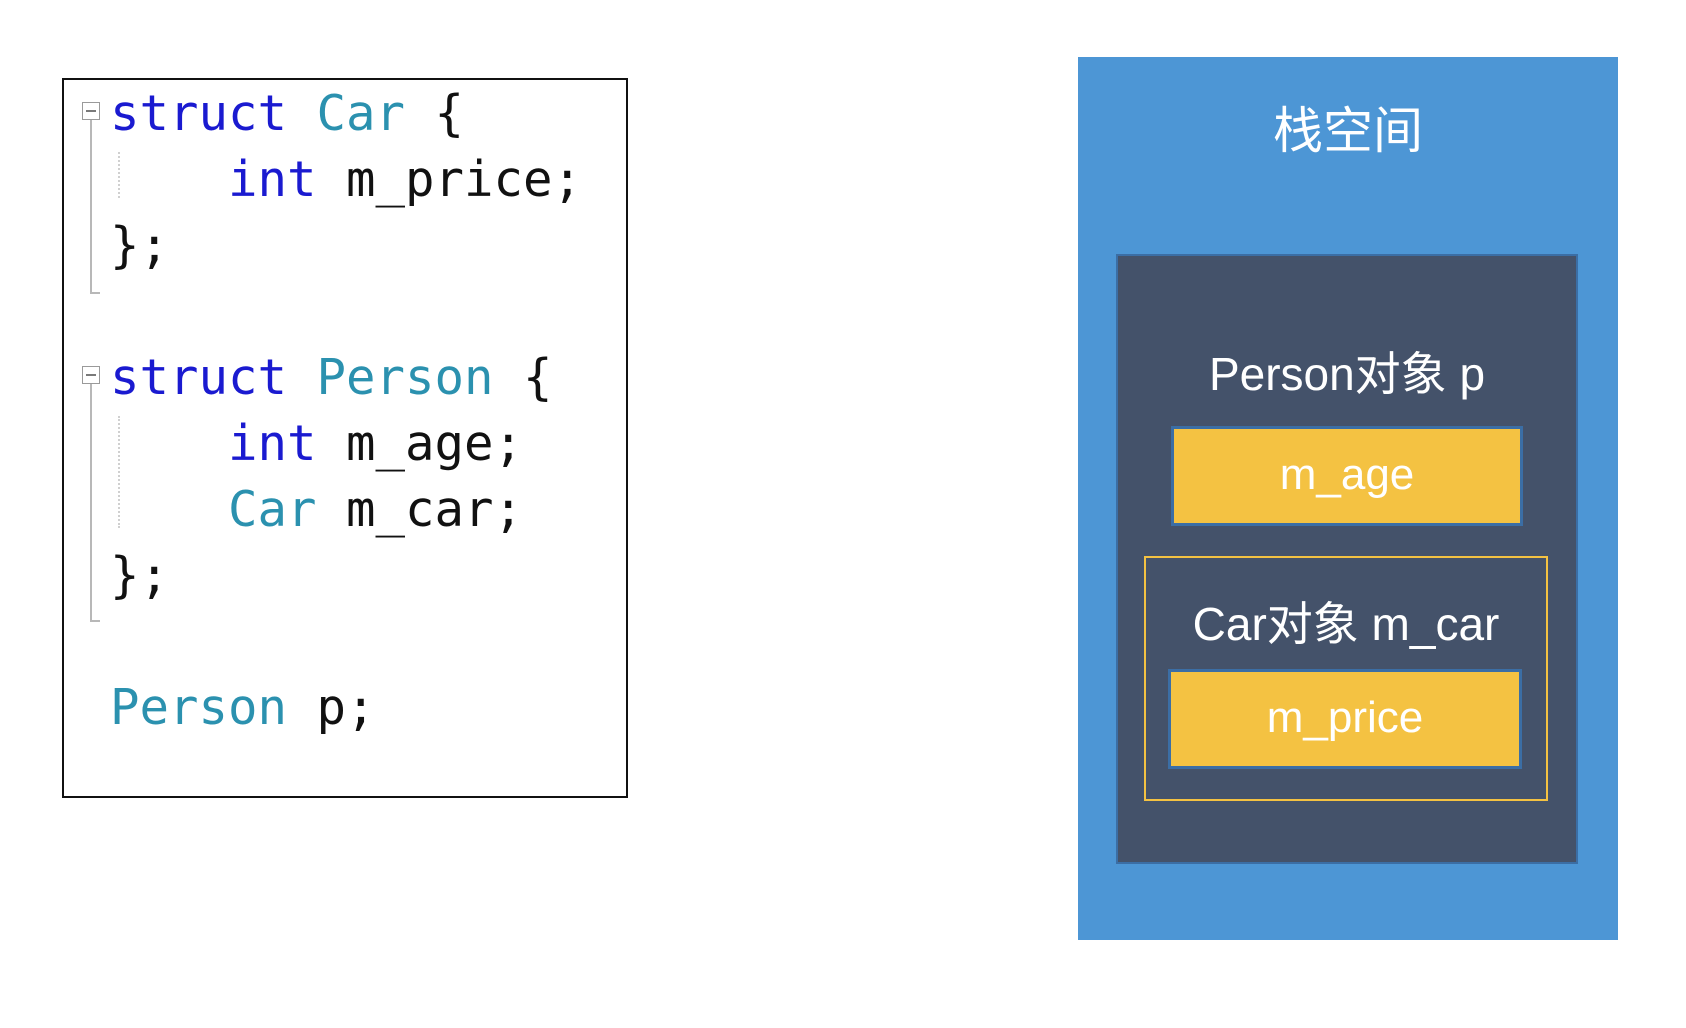  Describe the element at coordinates (91, 503) in the screenshot. I see `fold-line-person` at that location.